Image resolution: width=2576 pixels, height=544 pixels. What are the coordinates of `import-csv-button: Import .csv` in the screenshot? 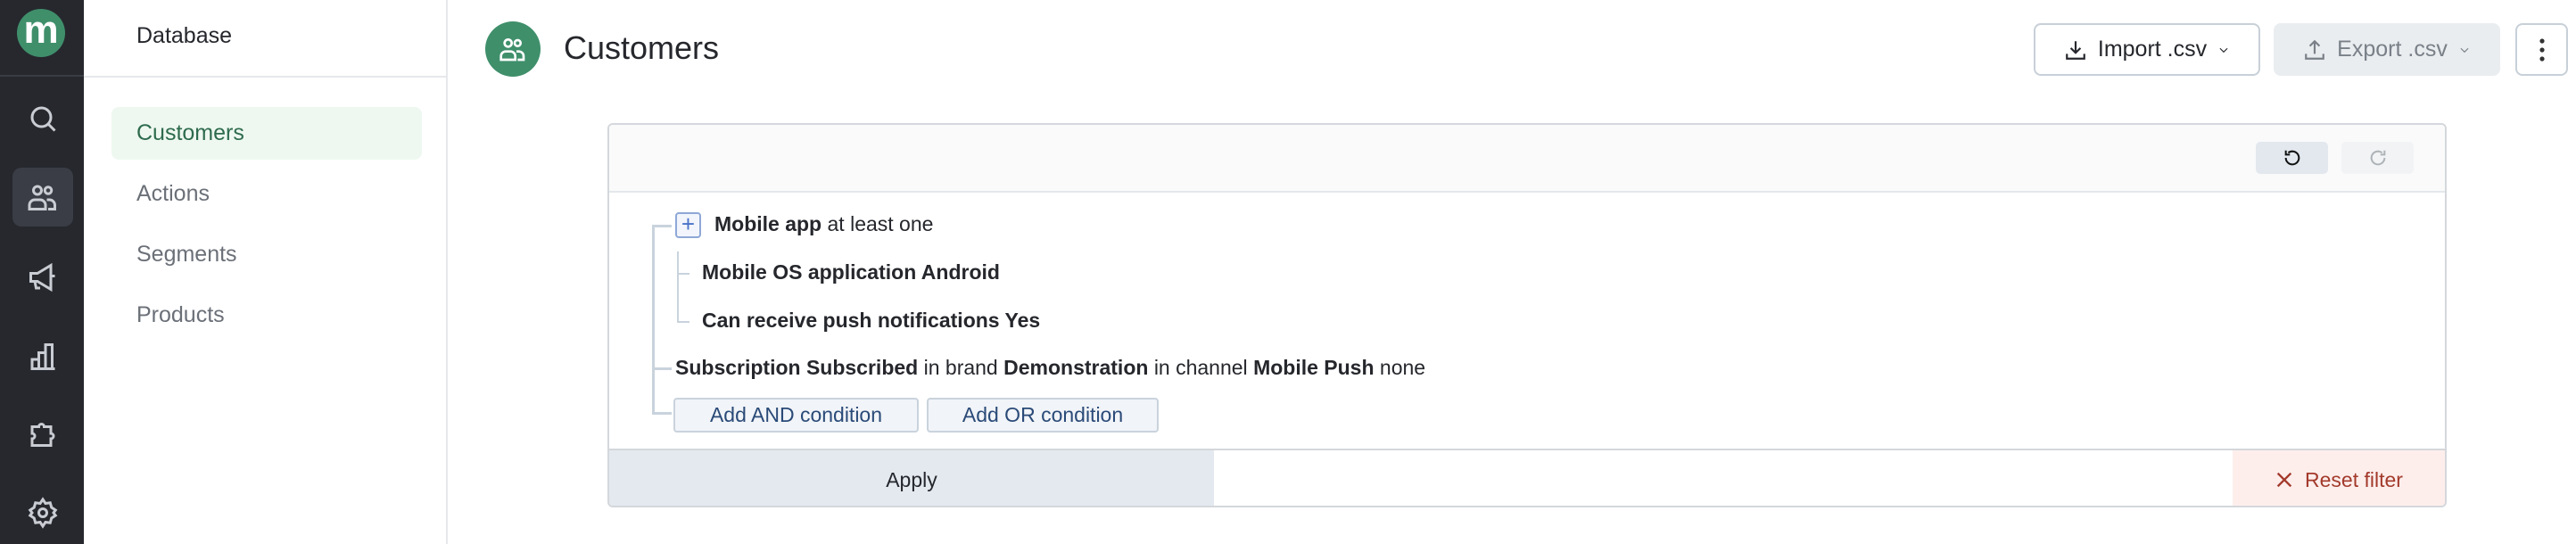 It's located at (2147, 49).